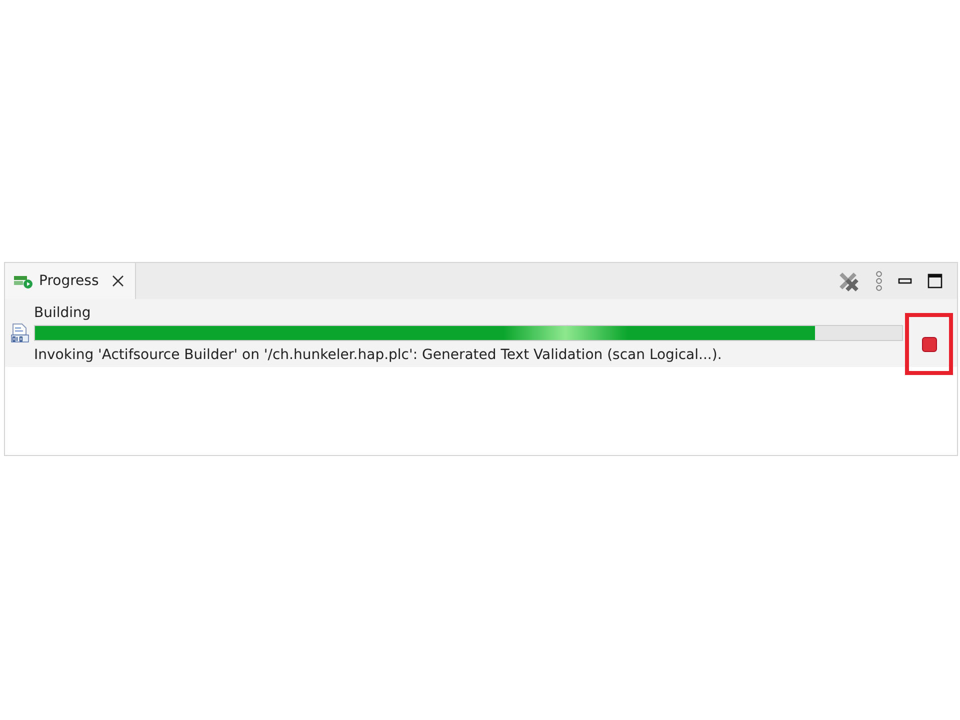  I want to click on tab-label: Progress, so click(69, 281).